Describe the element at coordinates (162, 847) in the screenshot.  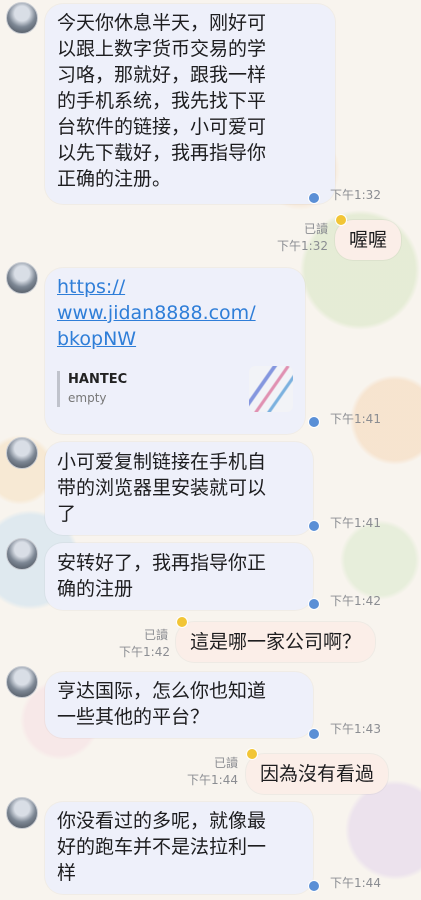
I see `message-text-line: 好的跑车并不是法拉利一` at that location.